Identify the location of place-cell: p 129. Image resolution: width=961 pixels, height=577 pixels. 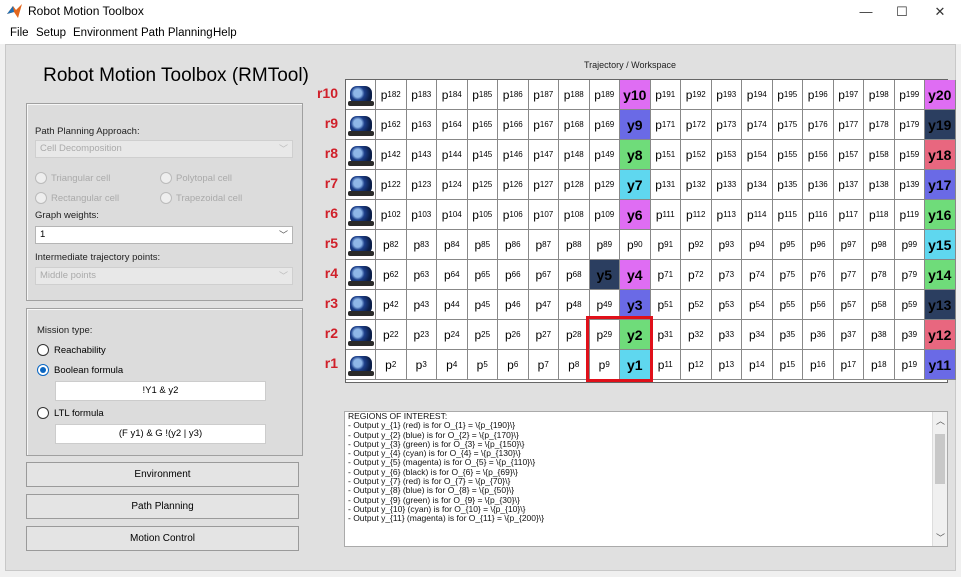
(604, 185).